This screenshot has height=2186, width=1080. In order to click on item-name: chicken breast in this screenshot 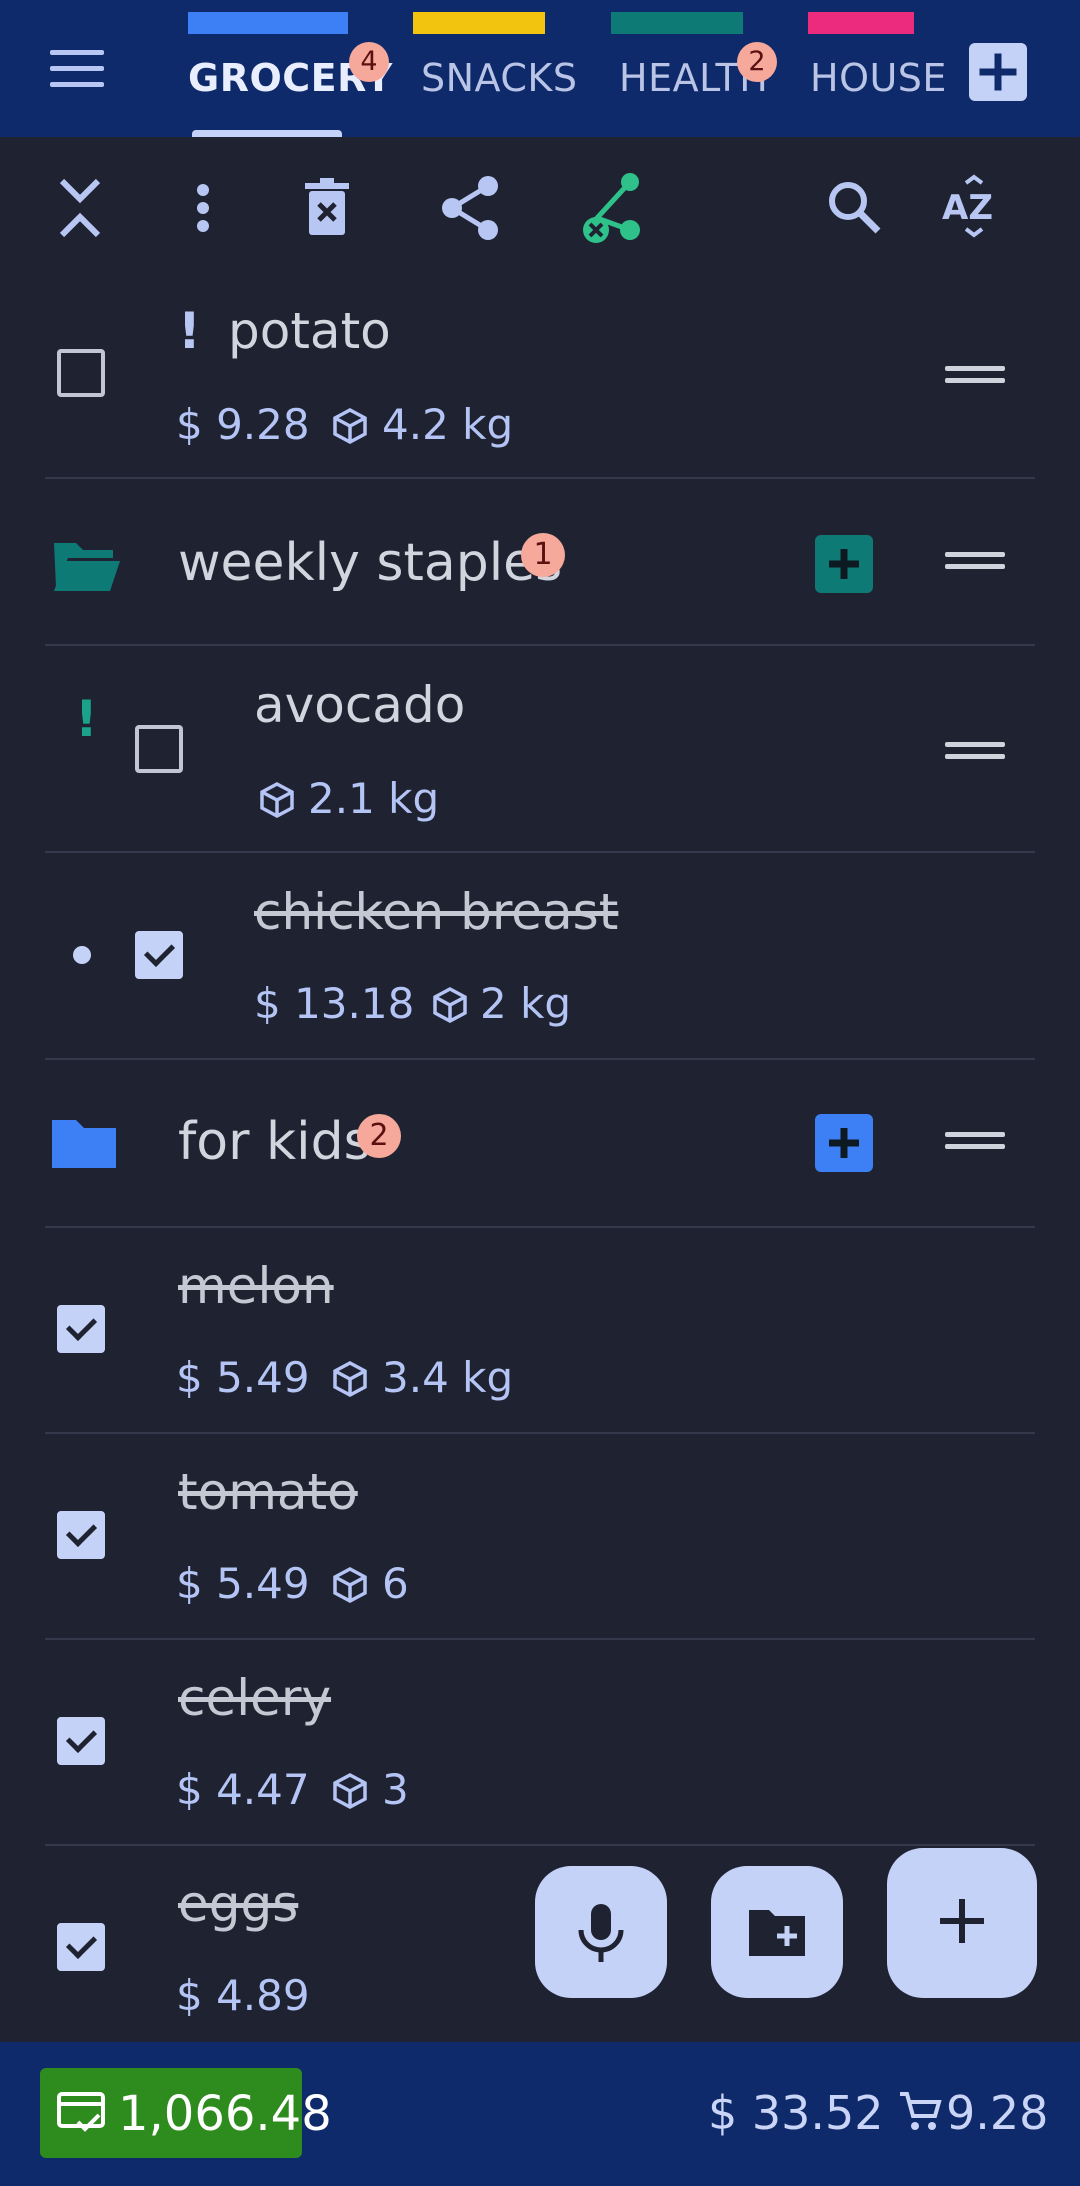, I will do `click(436, 912)`.